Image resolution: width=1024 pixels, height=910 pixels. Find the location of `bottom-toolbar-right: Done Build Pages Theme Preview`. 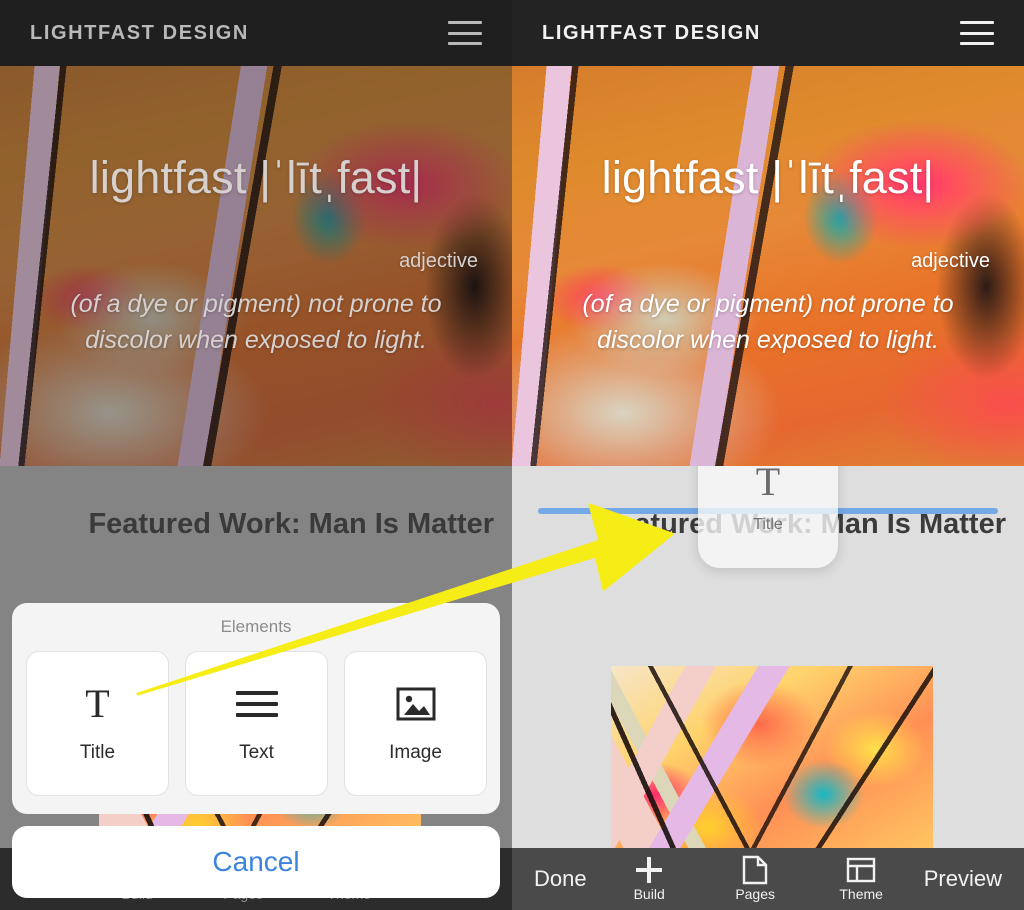

bottom-toolbar-right: Done Build Pages Theme Preview is located at coordinates (768, 879).